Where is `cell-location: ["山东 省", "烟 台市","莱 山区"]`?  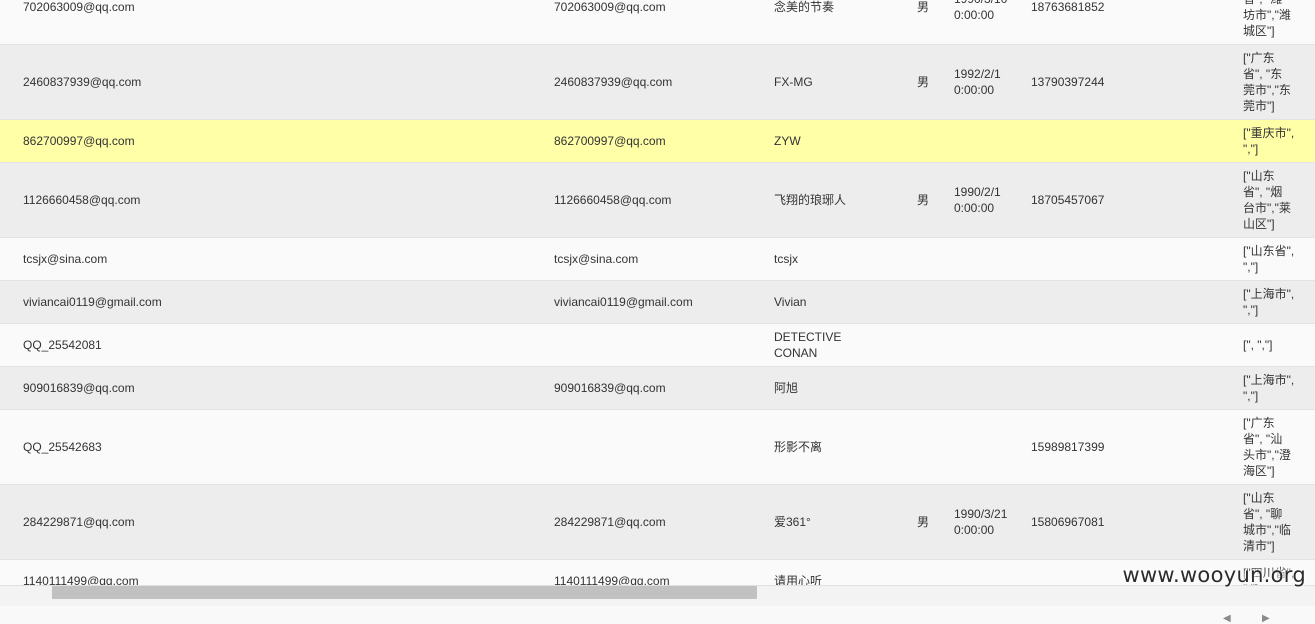 cell-location: ["山东 省", "烟 台市","莱 山区"] is located at coordinates (1267, 200).